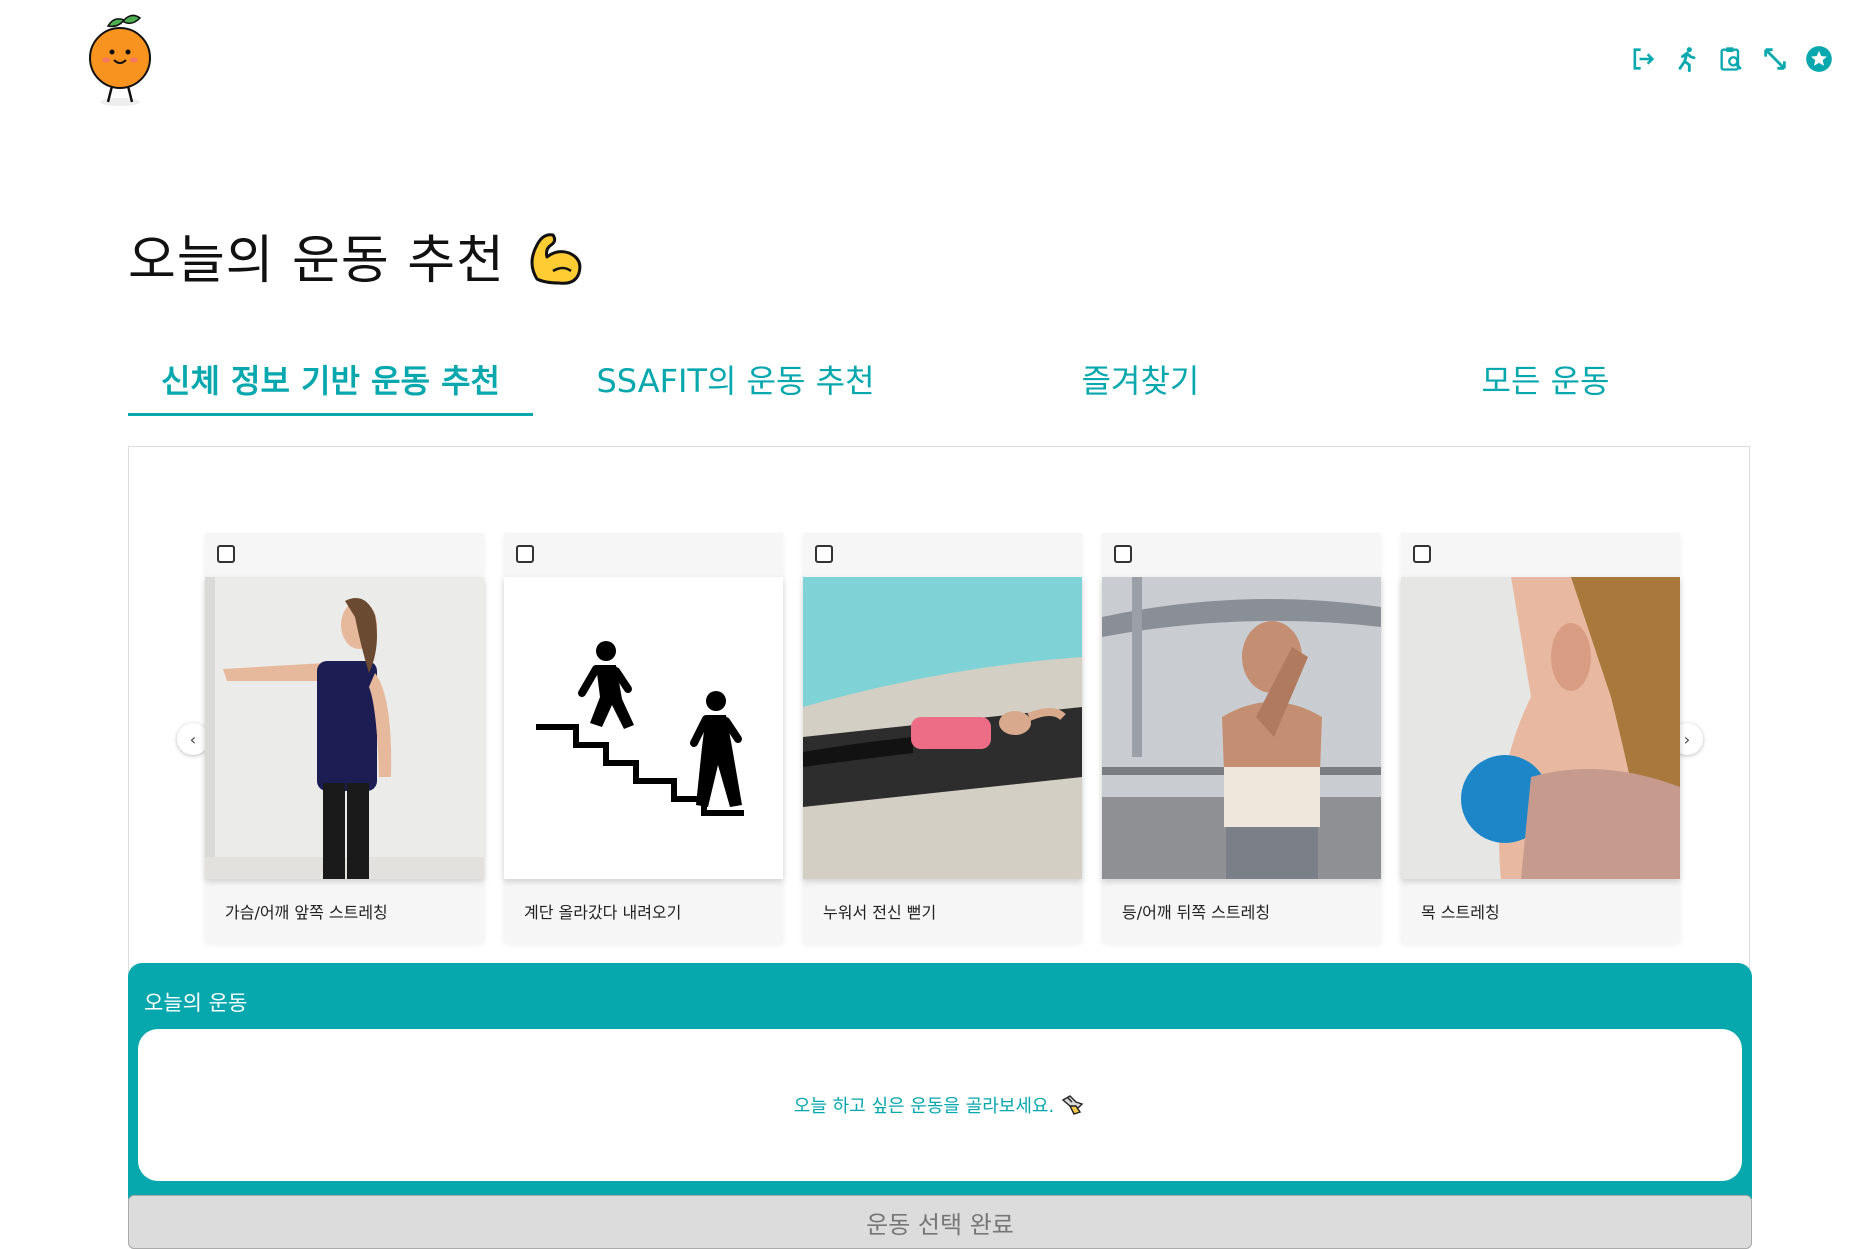 The image size is (1870, 1249). Describe the element at coordinates (924, 1106) in the screenshot. I see `today-workout-placeholder: 오늘 하고 싶은 운동을 골라보세요.` at that location.